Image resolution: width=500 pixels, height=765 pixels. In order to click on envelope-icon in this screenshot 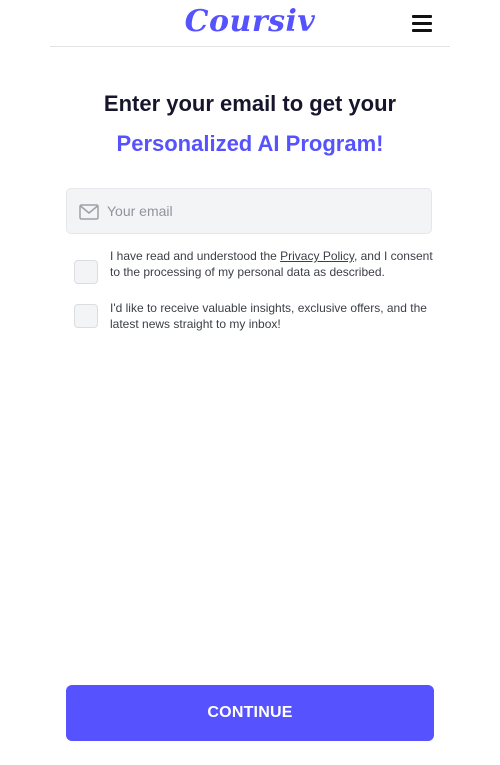, I will do `click(89, 212)`.